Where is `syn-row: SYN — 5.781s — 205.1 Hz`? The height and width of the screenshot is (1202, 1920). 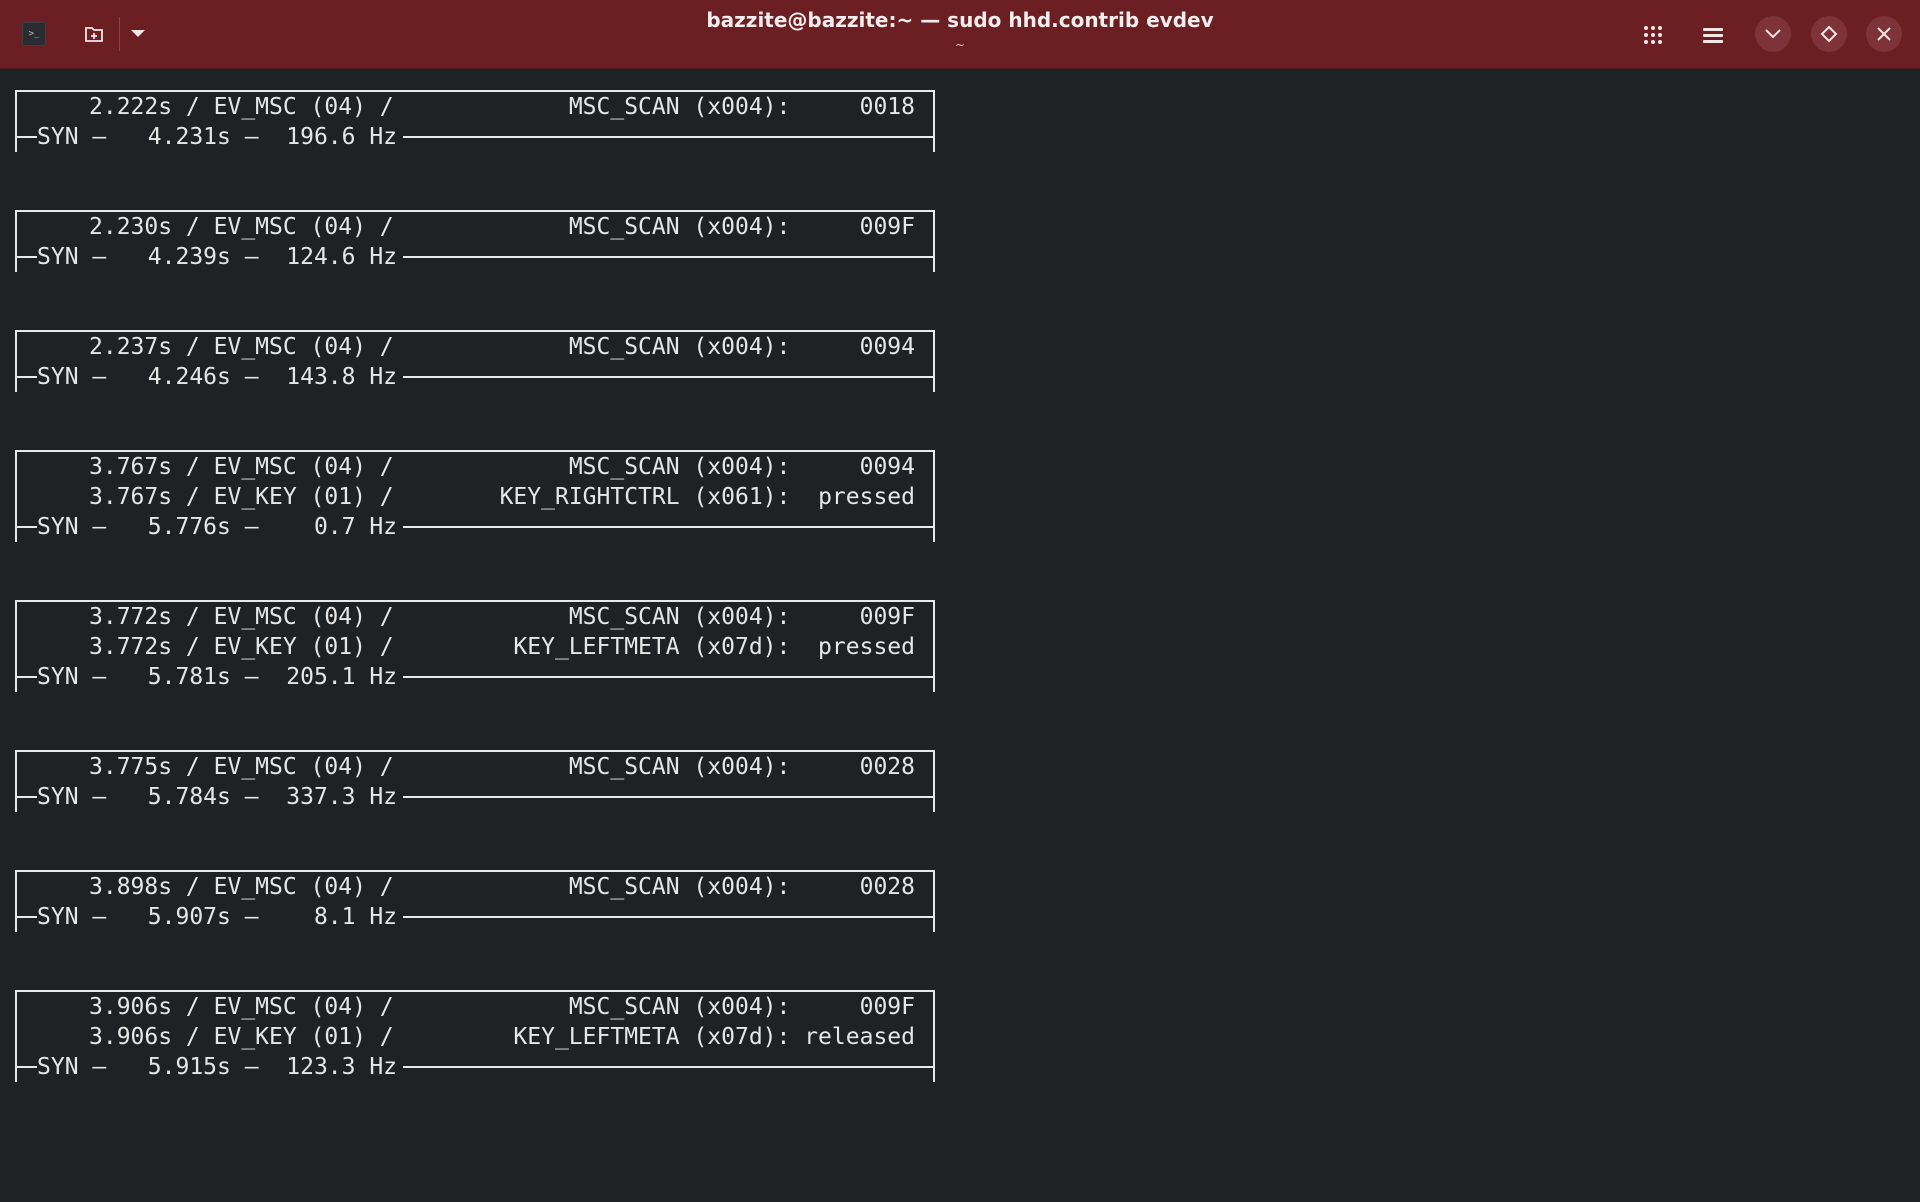 syn-row: SYN — 5.781s — 205.1 Hz is located at coordinates (475, 677).